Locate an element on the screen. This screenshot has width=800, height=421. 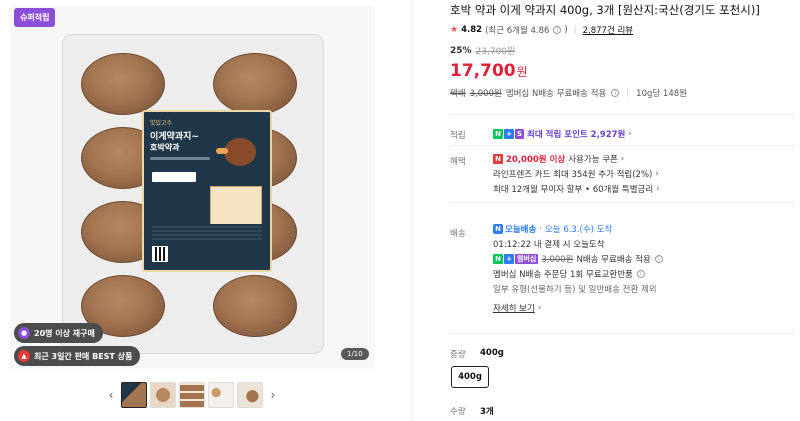
naverpay-plus-badge: N + 멤버십 is located at coordinates (516, 258).